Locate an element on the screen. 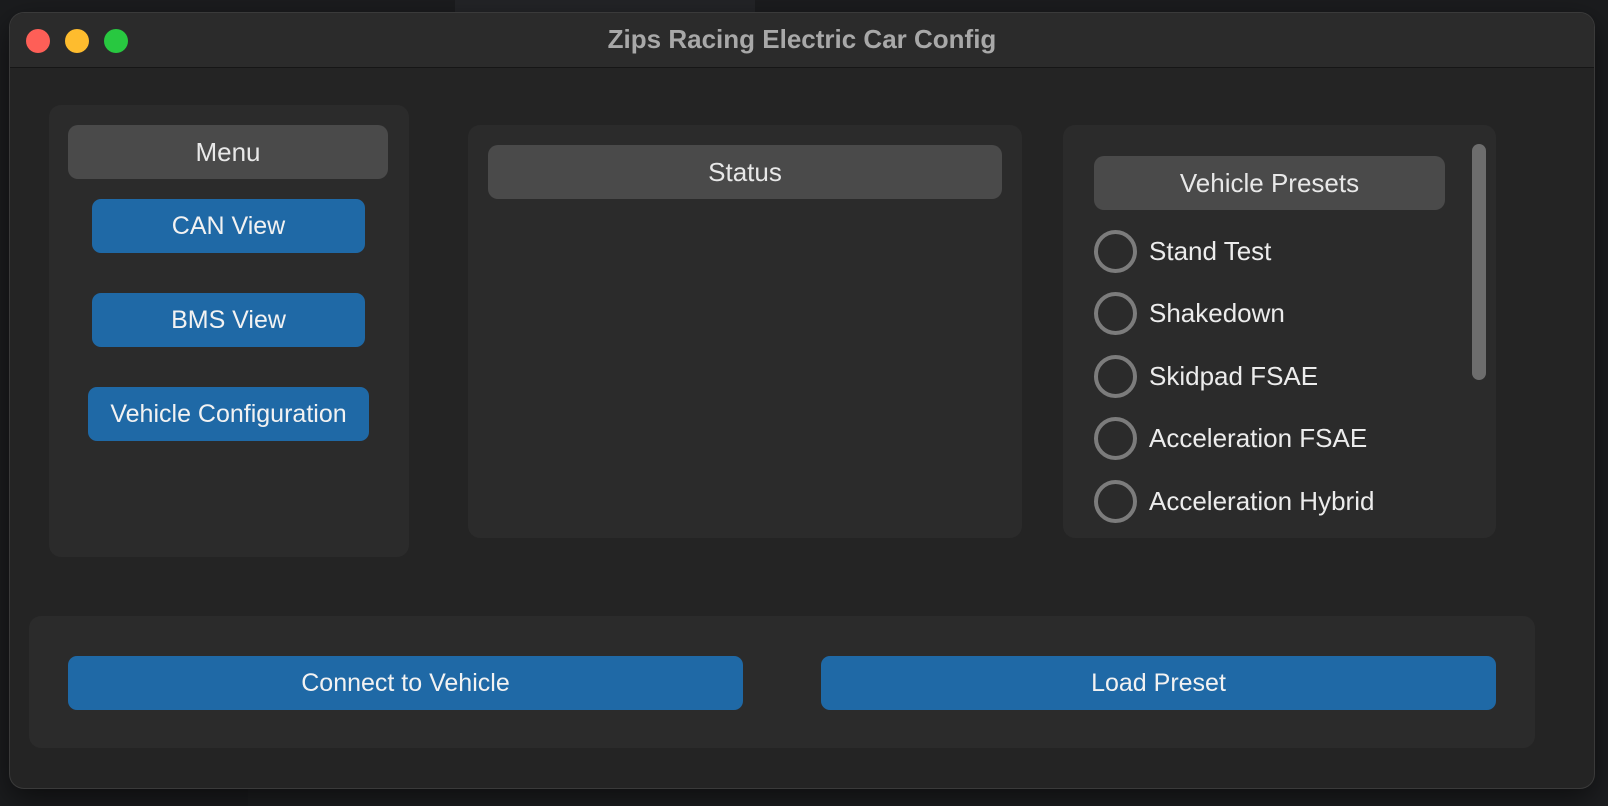 This screenshot has width=1608, height=806. preset-label: Acceleration FSAE is located at coordinates (1258, 438).